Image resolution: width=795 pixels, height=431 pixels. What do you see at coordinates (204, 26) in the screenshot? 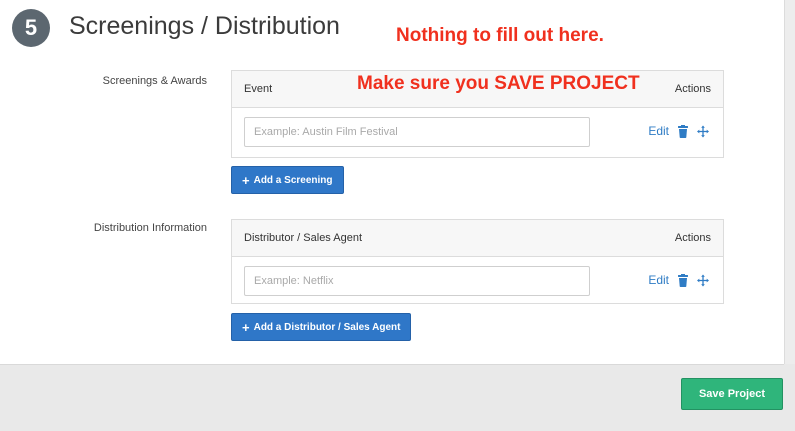
I see `section-title: Screenings / Distribution` at bounding box center [204, 26].